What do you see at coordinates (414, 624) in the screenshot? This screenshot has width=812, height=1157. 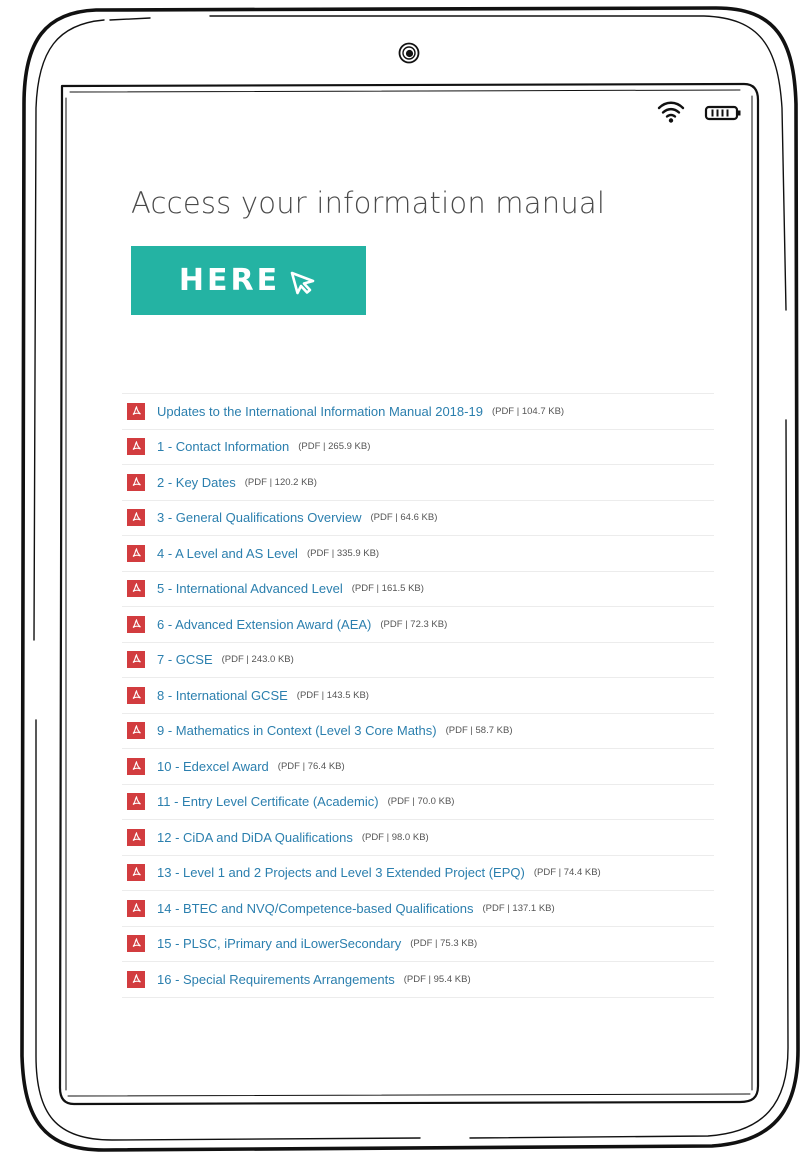 I see `file-meta: (PDF | 72.3 KB)` at bounding box center [414, 624].